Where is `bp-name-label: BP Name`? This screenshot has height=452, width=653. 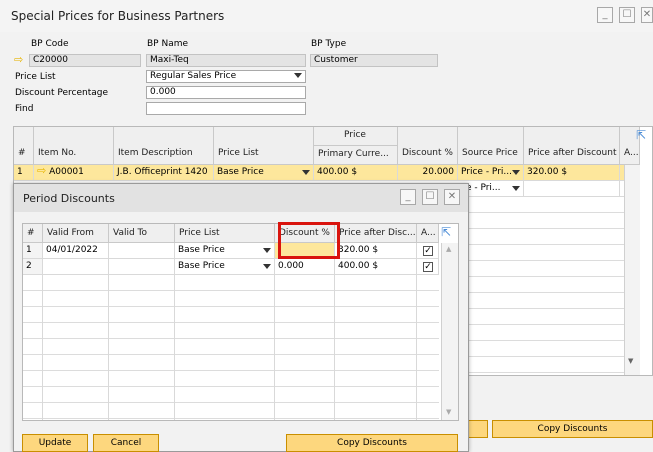
bp-name-label: BP Name is located at coordinates (168, 44).